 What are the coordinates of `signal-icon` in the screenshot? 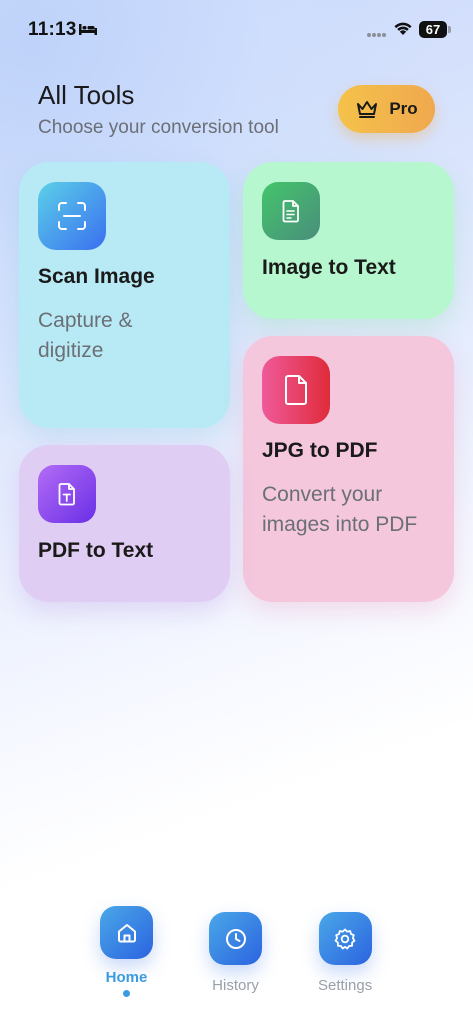 It's located at (376, 35).